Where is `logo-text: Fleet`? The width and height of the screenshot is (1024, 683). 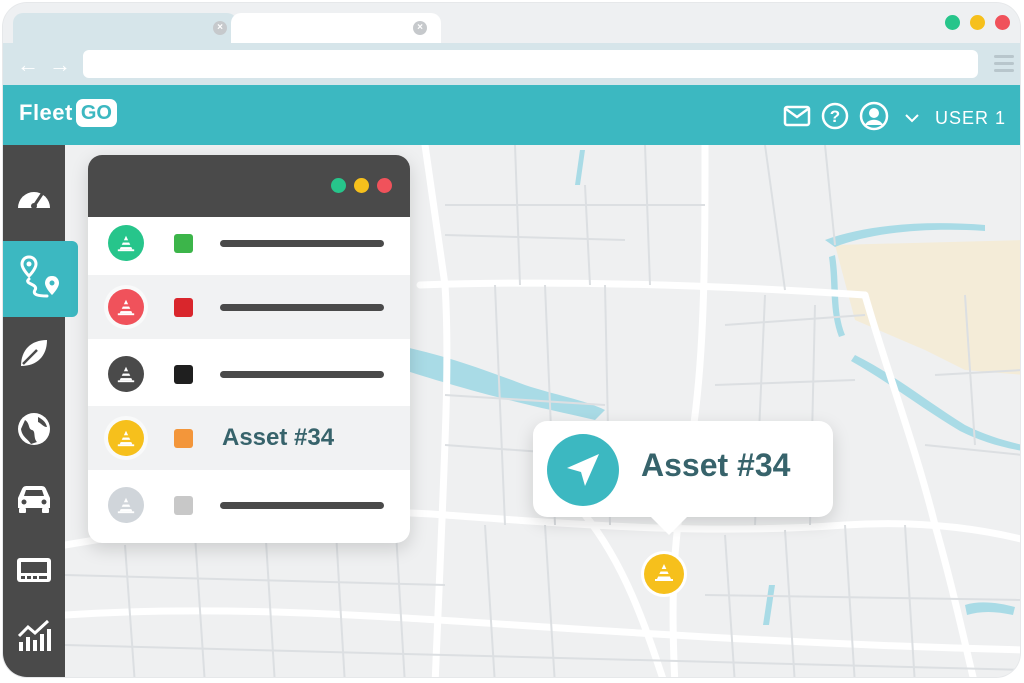
logo-text: Fleet is located at coordinates (46, 112).